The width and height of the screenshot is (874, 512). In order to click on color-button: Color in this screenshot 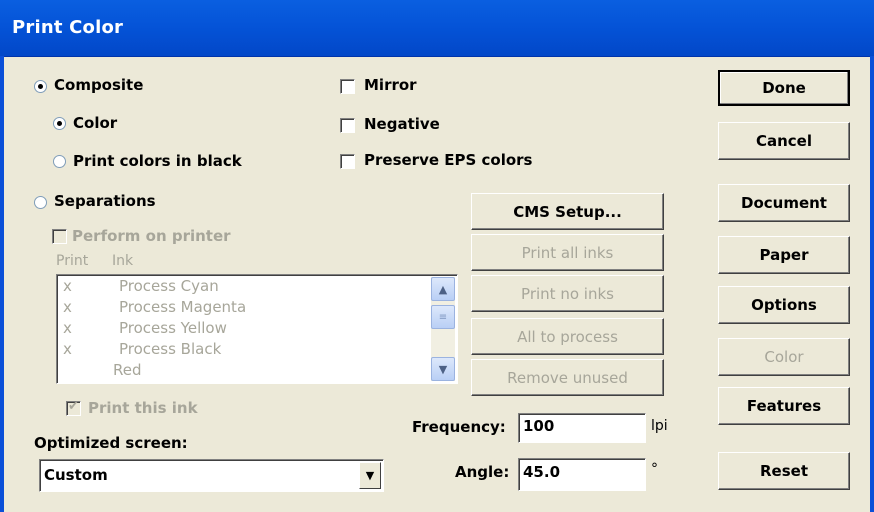, I will do `click(784, 357)`.